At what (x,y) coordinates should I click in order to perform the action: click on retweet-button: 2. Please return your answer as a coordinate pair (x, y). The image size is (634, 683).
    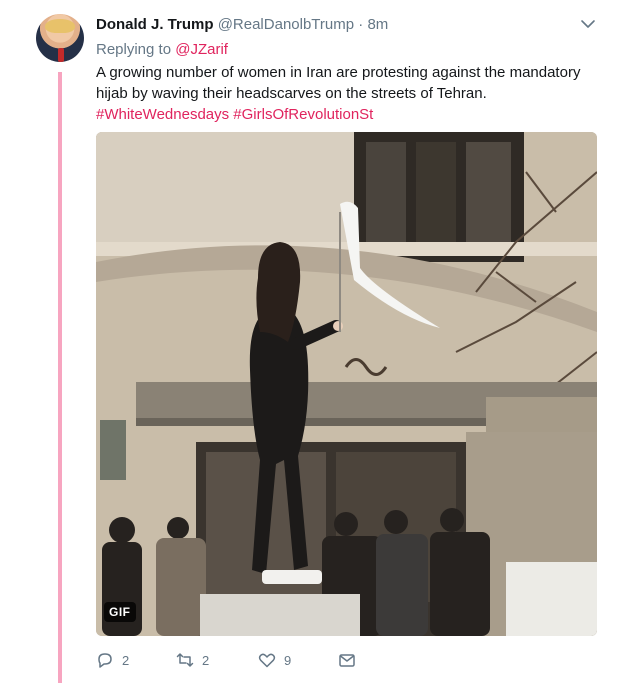
    Looking at the image, I should click on (192, 660).